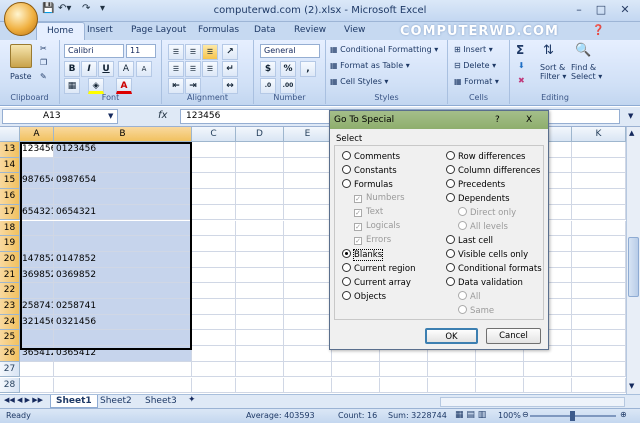 The width and height of the screenshot is (640, 423). Describe the element at coordinates (193, 69) in the screenshot. I see `align-center-icon: ☰` at that location.